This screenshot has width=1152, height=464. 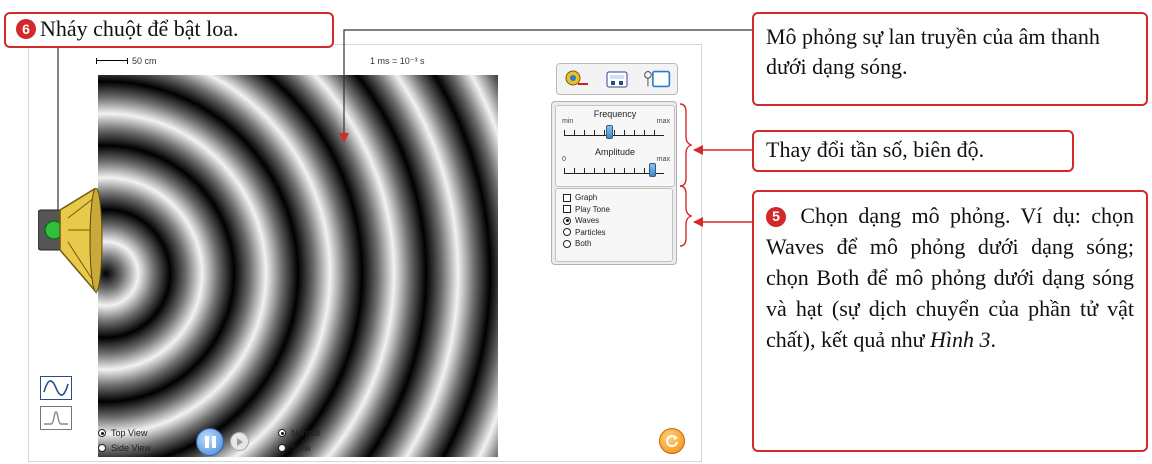 What do you see at coordinates (567, 243) in the screenshot?
I see `both-radio-dot` at bounding box center [567, 243].